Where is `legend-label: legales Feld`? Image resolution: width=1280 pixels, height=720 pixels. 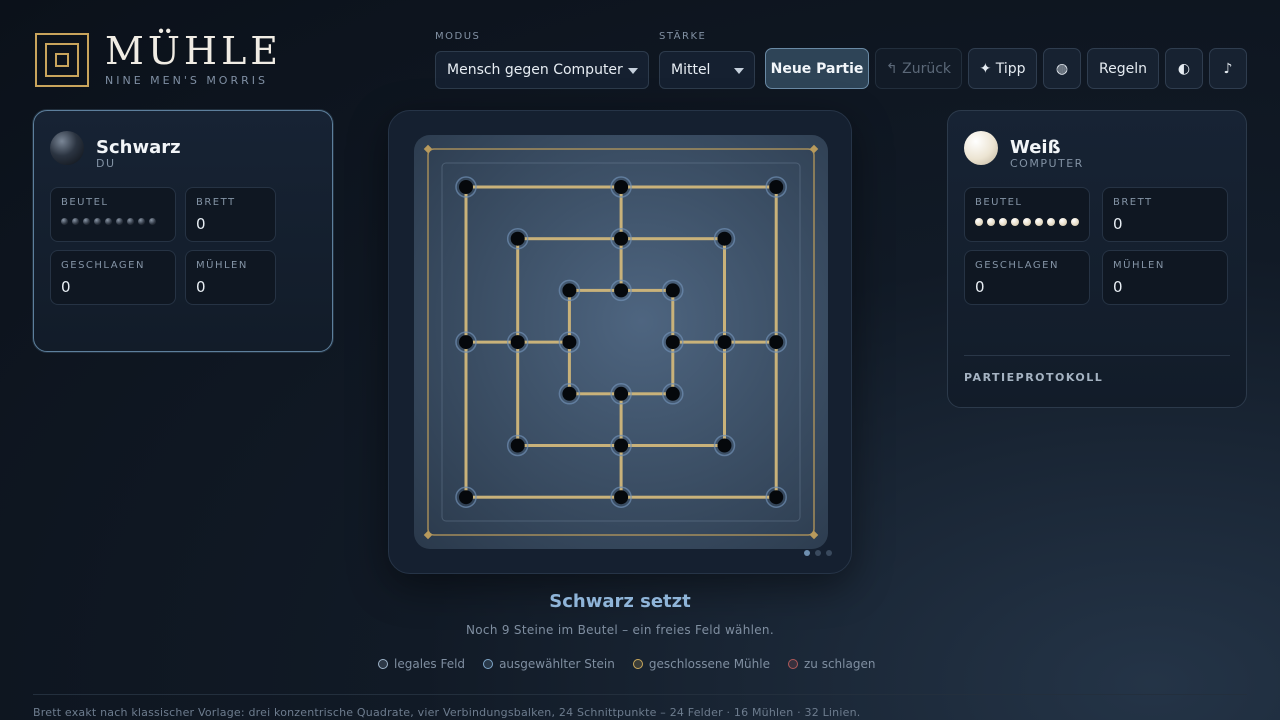 legend-label: legales Feld is located at coordinates (430, 664).